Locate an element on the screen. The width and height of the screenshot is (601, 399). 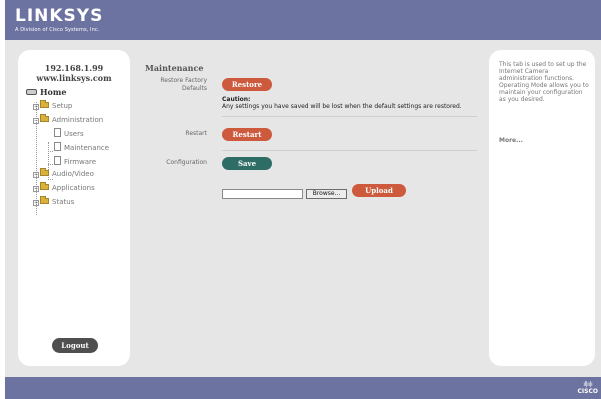
home-icon is located at coordinates (31, 92).